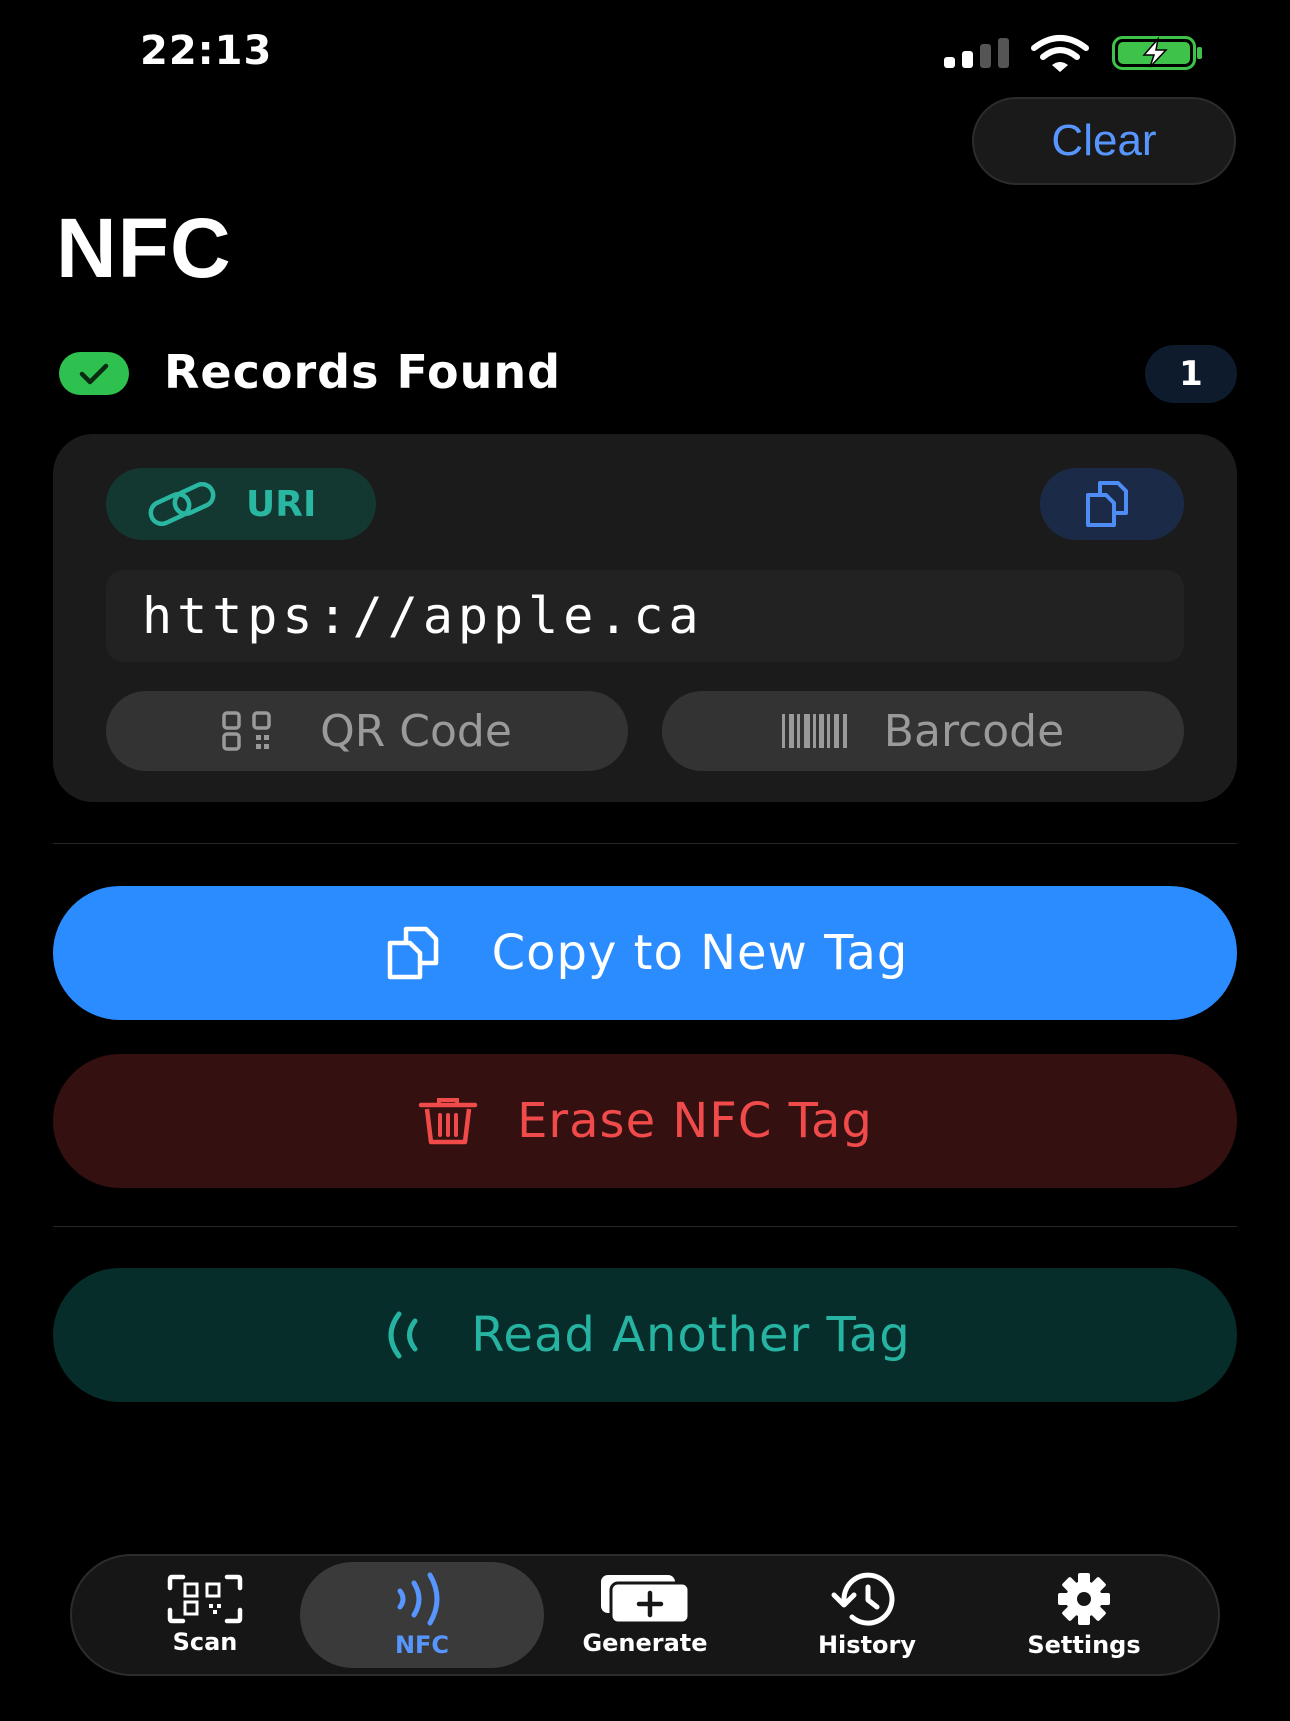 This screenshot has width=1290, height=1721. What do you see at coordinates (246, 731) in the screenshot?
I see `qr-code-icon` at bounding box center [246, 731].